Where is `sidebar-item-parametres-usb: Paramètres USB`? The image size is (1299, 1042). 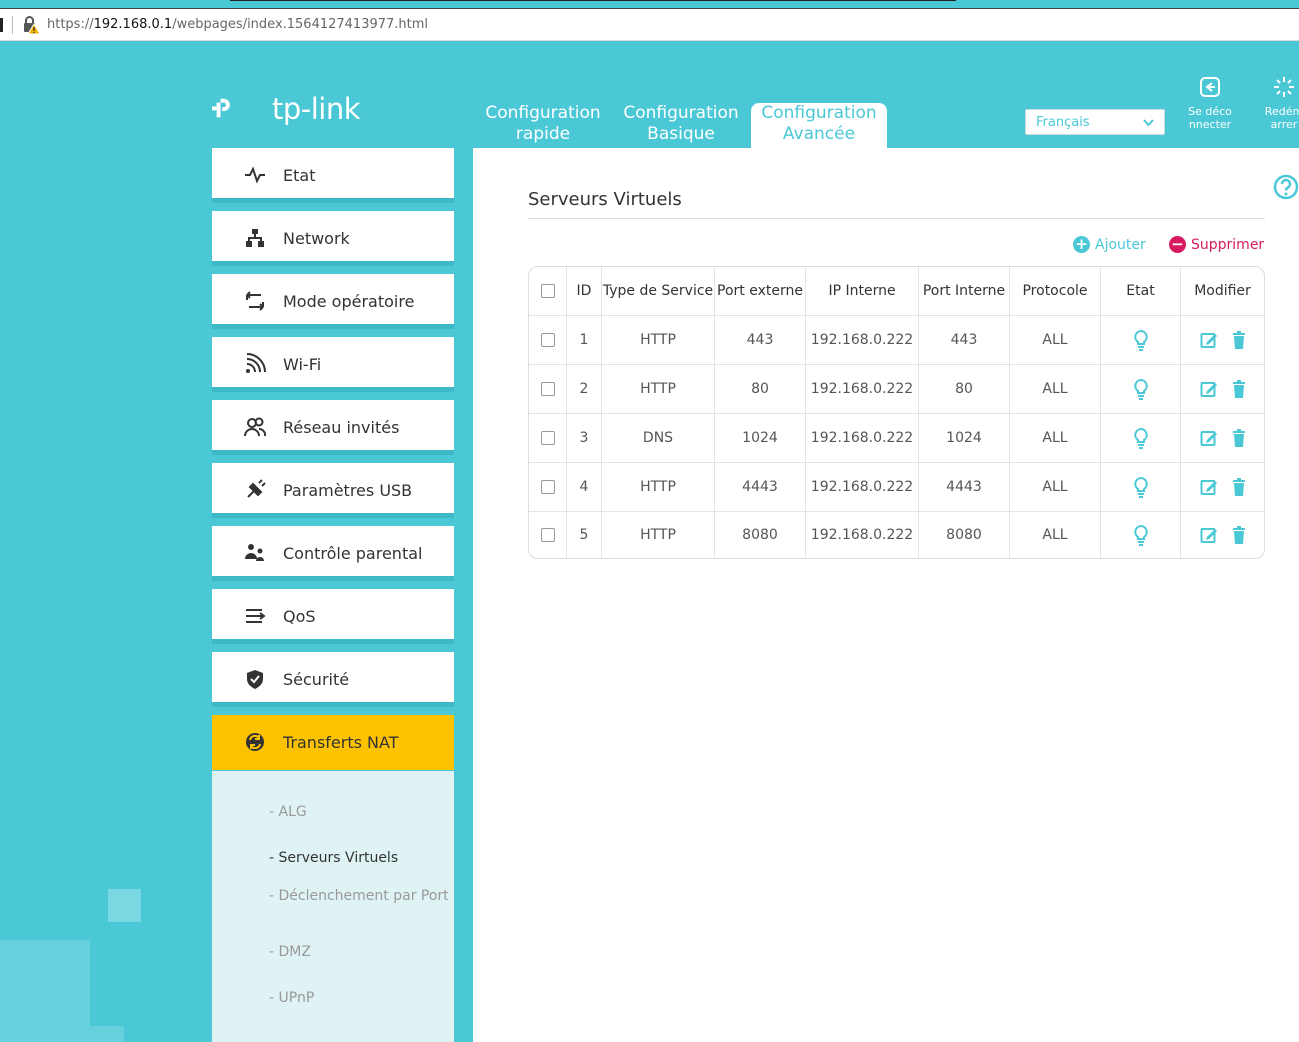 sidebar-item-parametres-usb: Paramètres USB is located at coordinates (333, 490).